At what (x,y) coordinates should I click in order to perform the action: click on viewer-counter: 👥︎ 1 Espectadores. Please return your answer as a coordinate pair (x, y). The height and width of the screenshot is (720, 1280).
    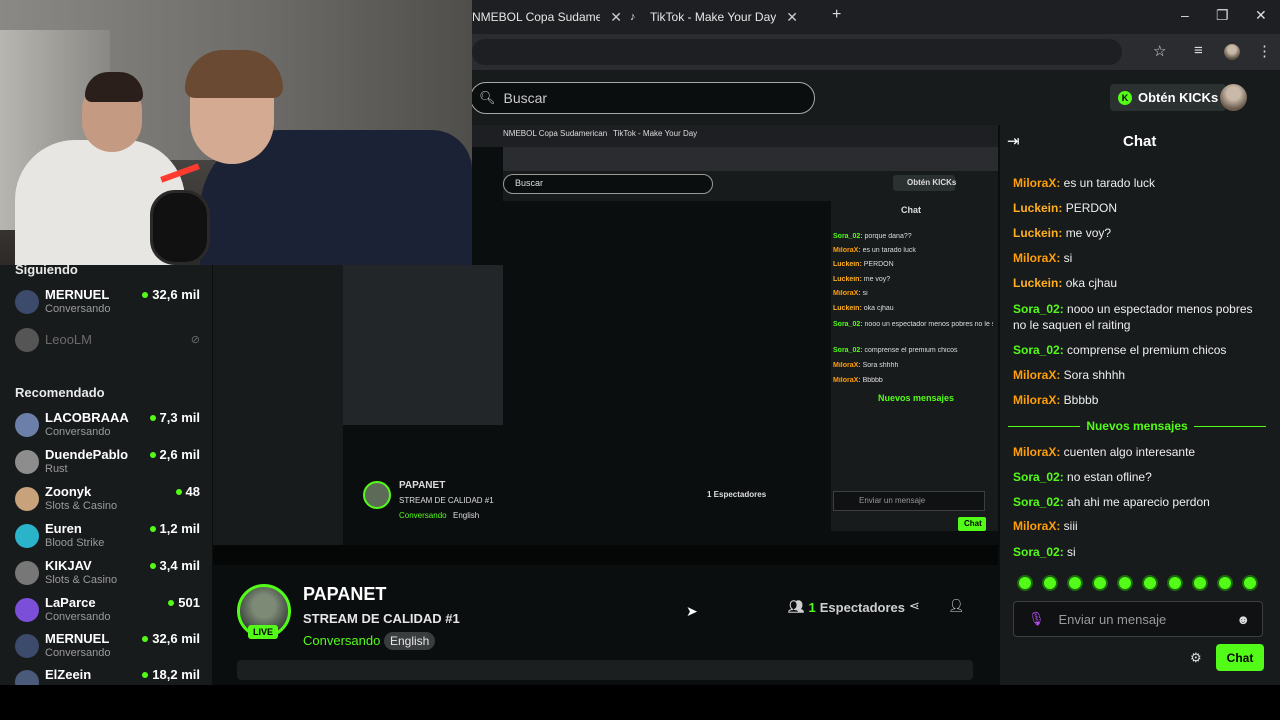
    Looking at the image, I should click on (846, 607).